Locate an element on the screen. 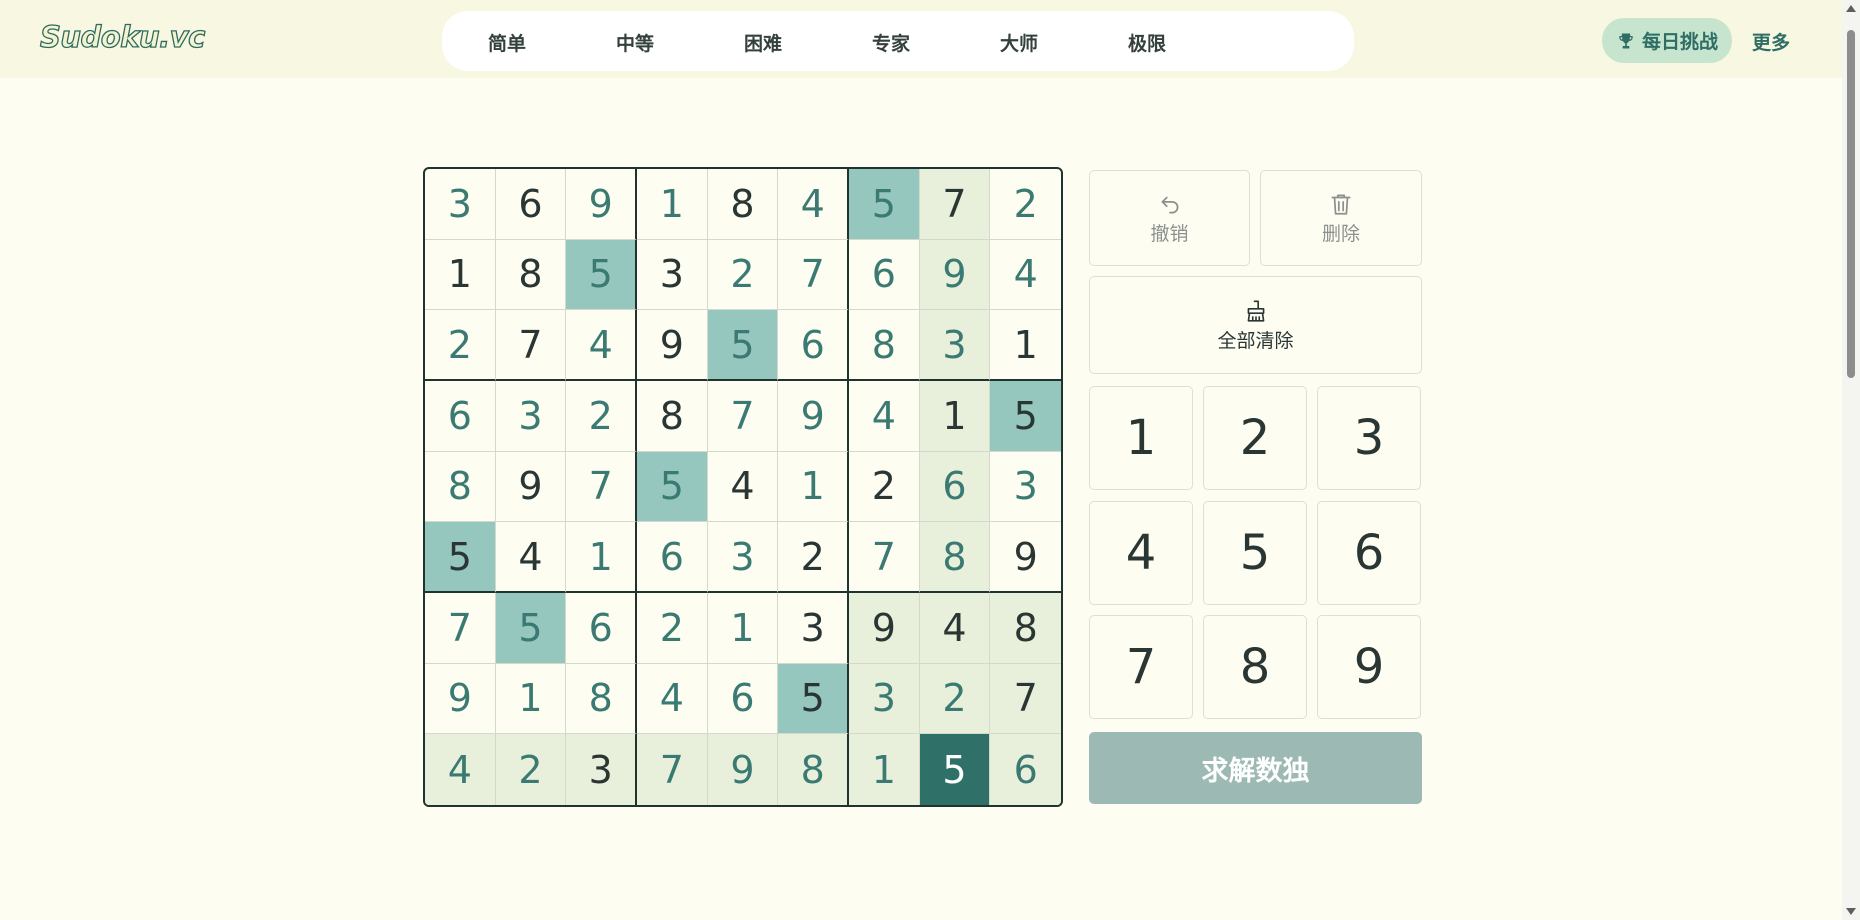  keypad-4: 4 is located at coordinates (1141, 553).